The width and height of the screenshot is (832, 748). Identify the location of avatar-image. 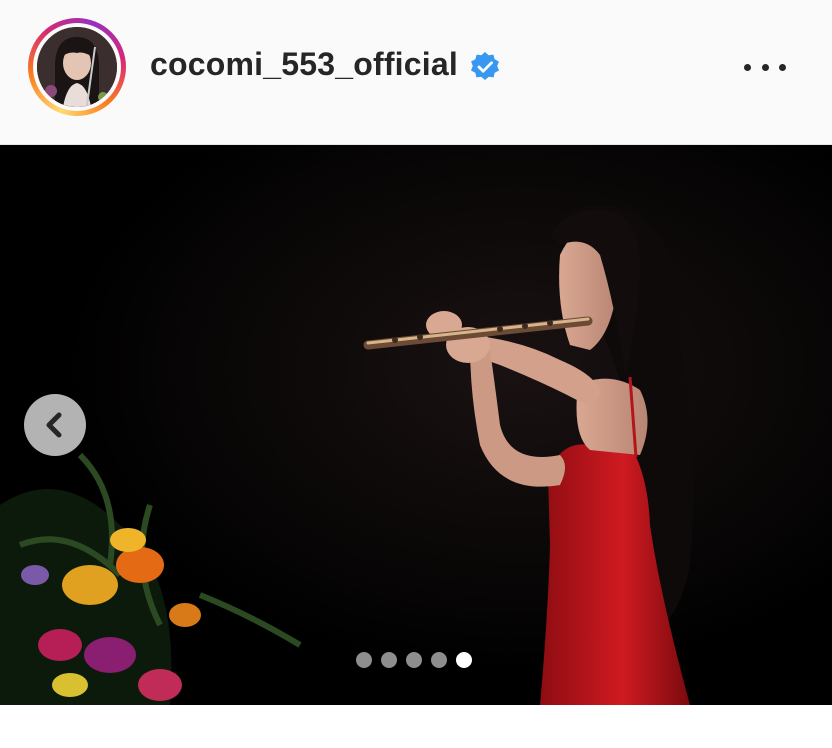
(77, 67).